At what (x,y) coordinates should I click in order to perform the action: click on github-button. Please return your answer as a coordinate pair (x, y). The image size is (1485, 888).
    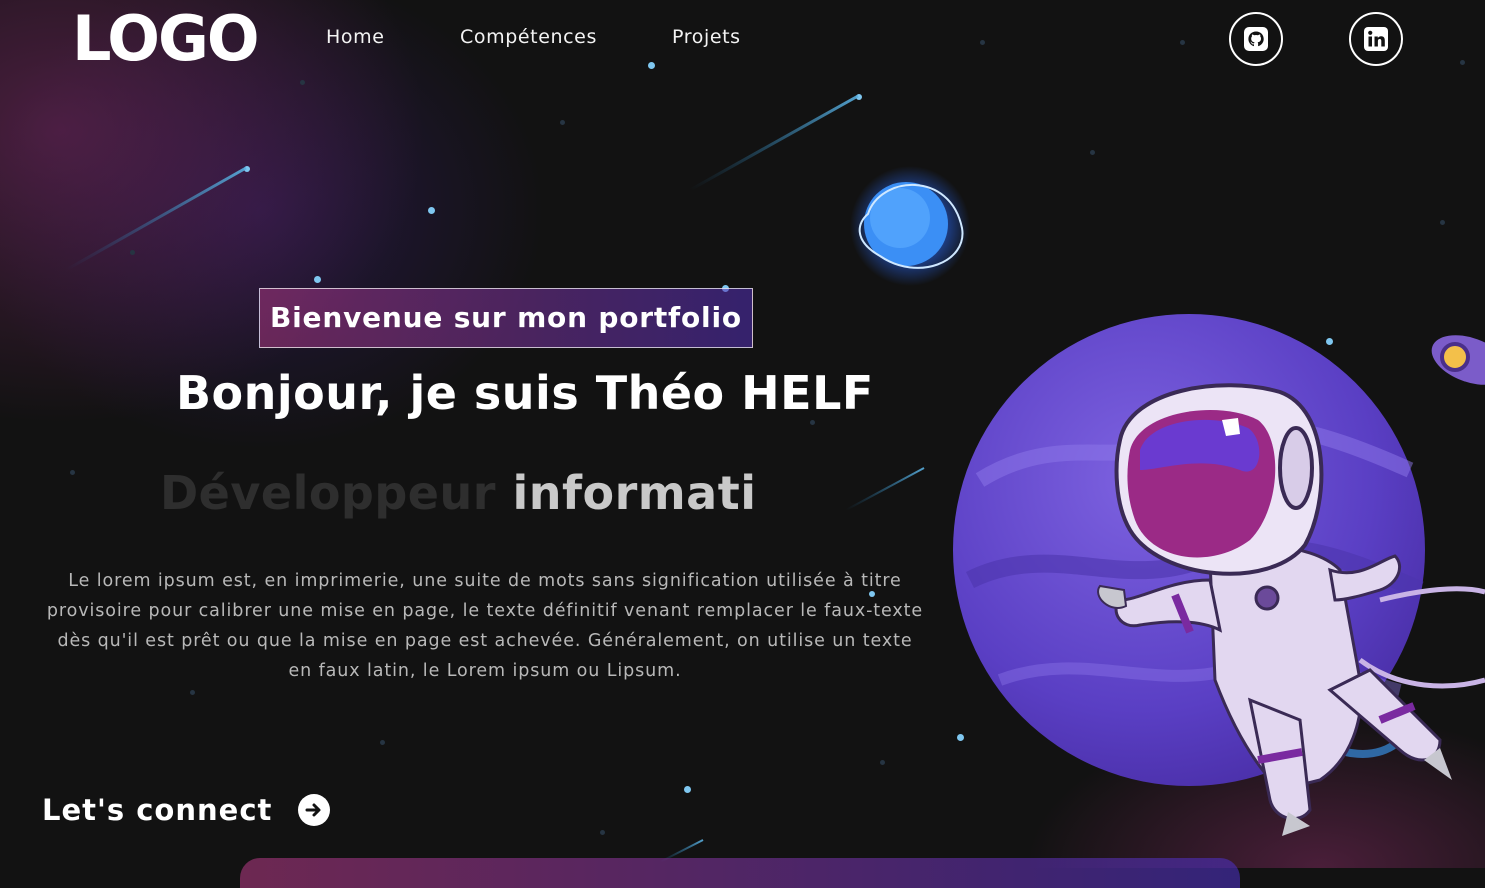
    Looking at the image, I should click on (1256, 39).